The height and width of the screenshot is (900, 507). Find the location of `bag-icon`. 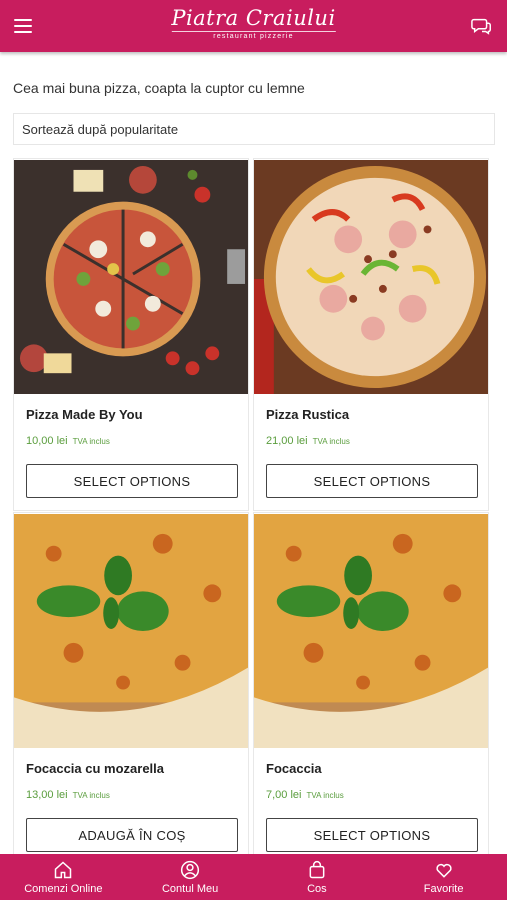

bag-icon is located at coordinates (317, 869).